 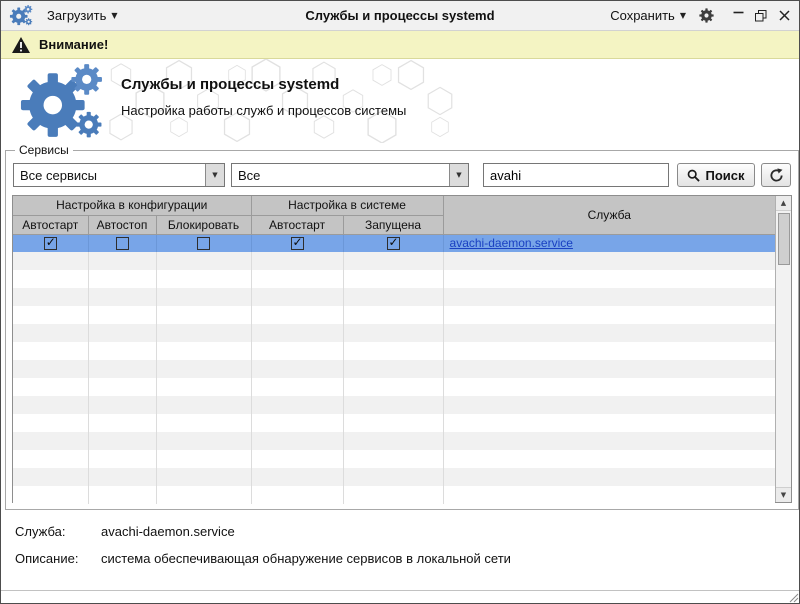 What do you see at coordinates (58, 175) in the screenshot?
I see `service-filter-value: Все сервисы` at bounding box center [58, 175].